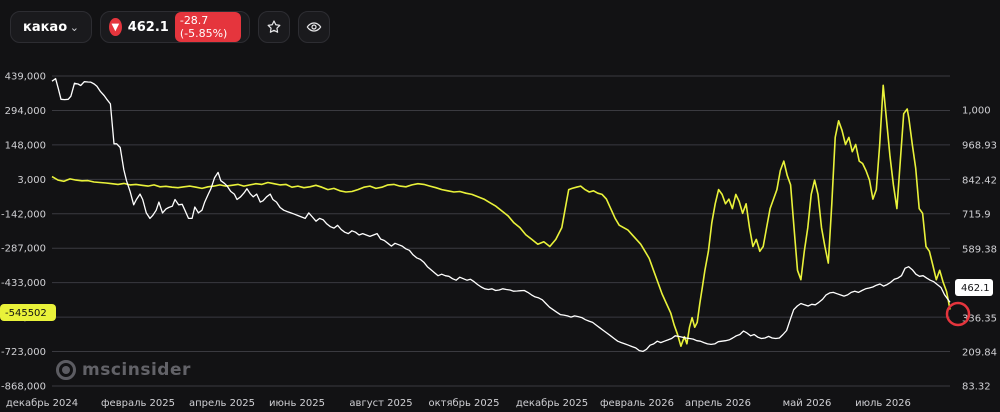 Image resolution: width=1000 pixels, height=412 pixels. I want to click on left-tick-label: -868,000, so click(23, 387).